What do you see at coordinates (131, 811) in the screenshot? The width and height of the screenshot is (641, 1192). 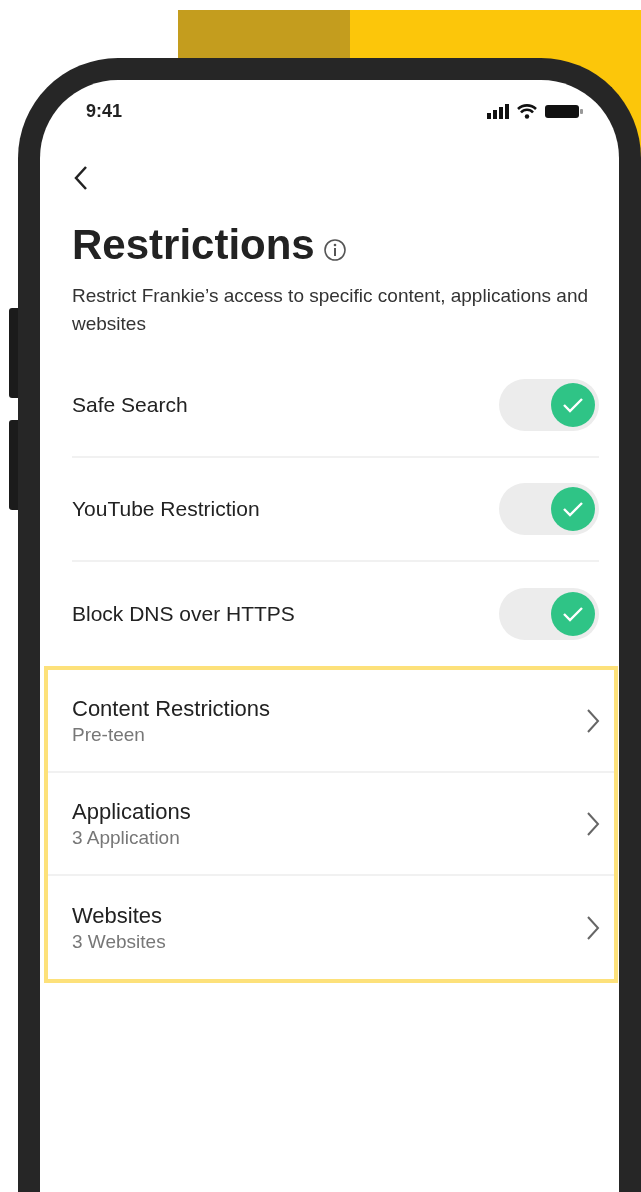 I see `row-title: Applications` at bounding box center [131, 811].